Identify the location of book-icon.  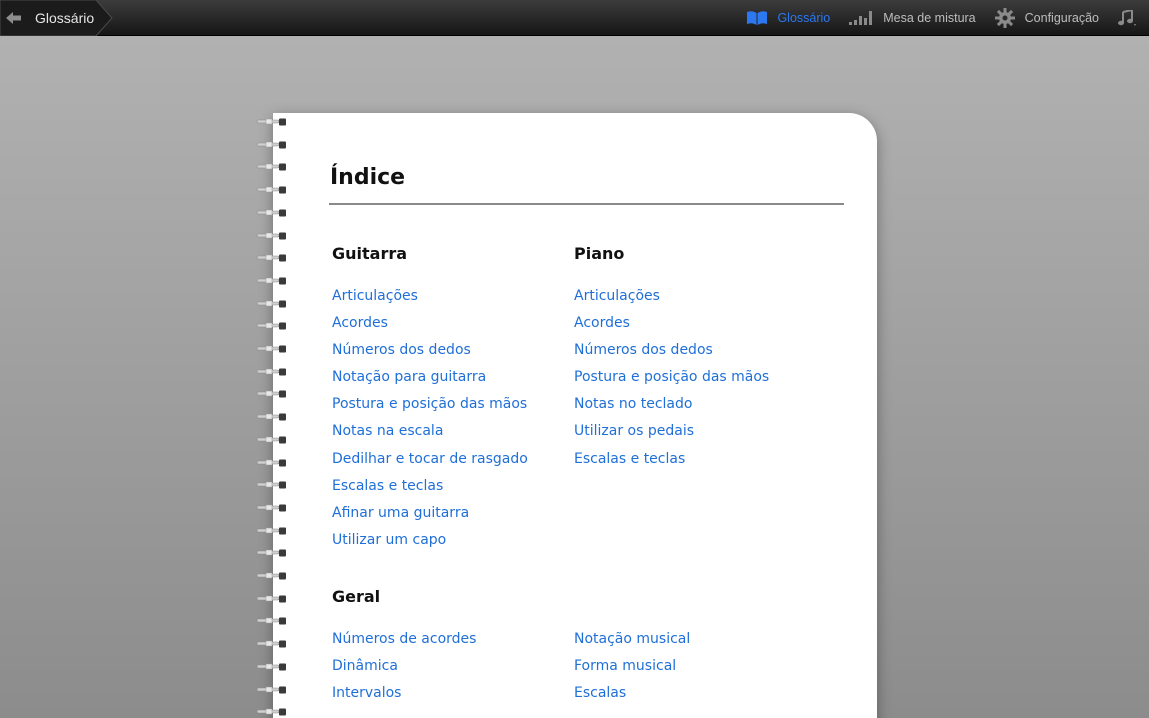
(757, 18).